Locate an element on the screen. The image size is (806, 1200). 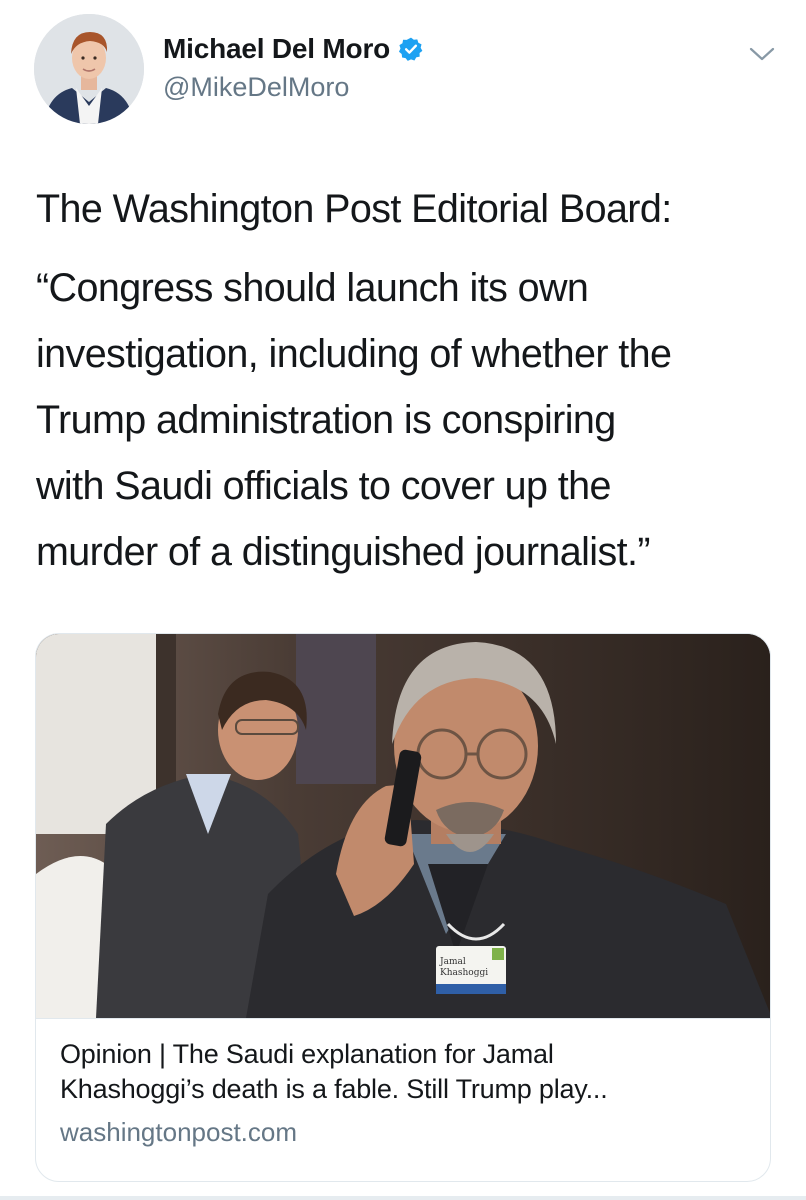
svg-text: Khashoggi is located at coordinates (464, 973).